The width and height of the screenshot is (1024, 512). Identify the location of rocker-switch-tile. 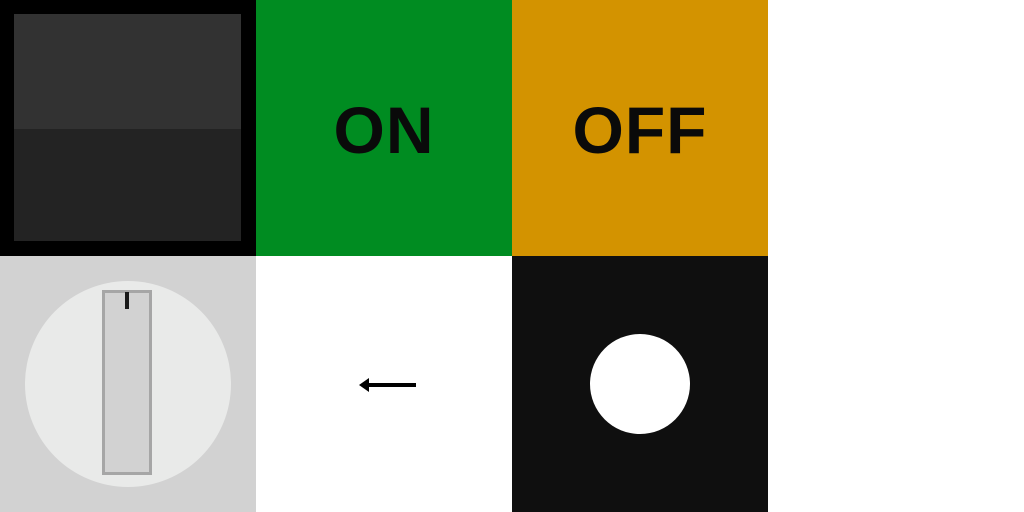
(128, 128).